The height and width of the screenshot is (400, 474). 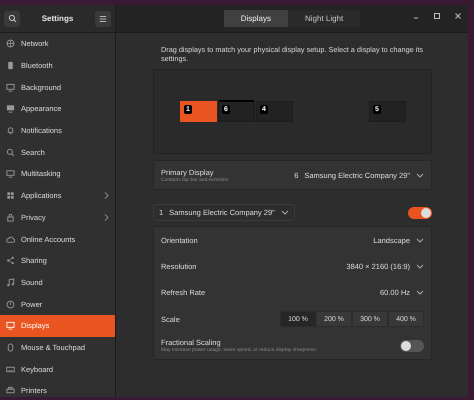 What do you see at coordinates (420, 212) in the screenshot?
I see `monitor-switch` at bounding box center [420, 212].